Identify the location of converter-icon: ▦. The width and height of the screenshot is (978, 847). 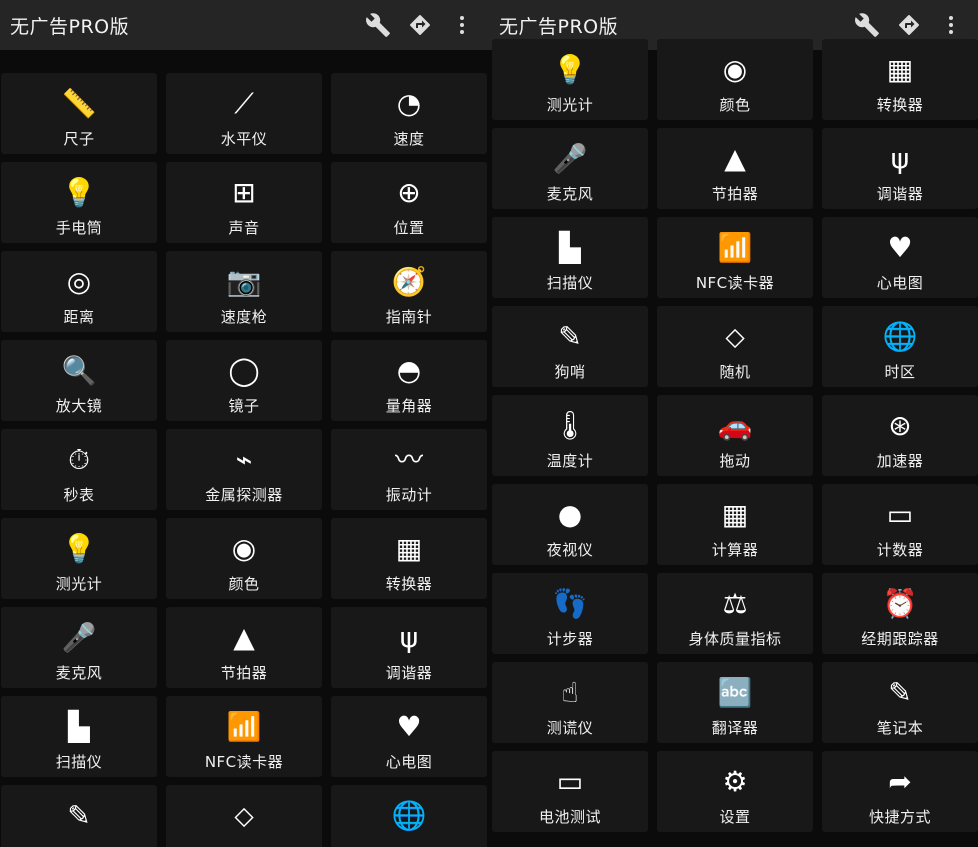
(409, 548).